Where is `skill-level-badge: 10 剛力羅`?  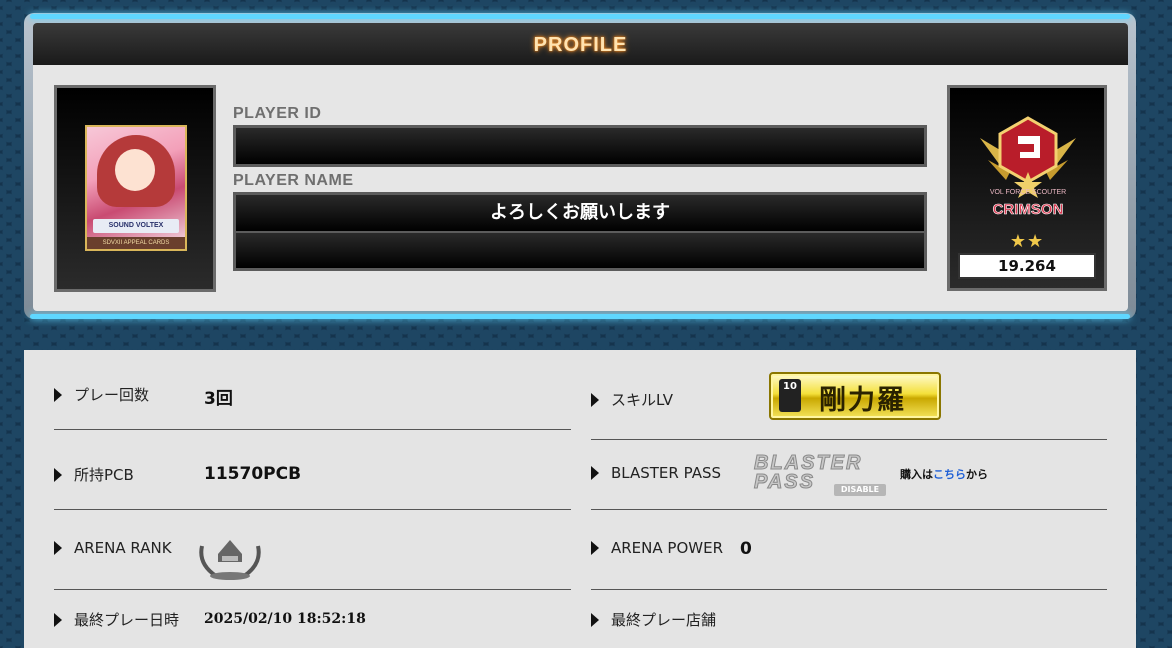
skill-level-badge: 10 剛力羅 is located at coordinates (855, 396).